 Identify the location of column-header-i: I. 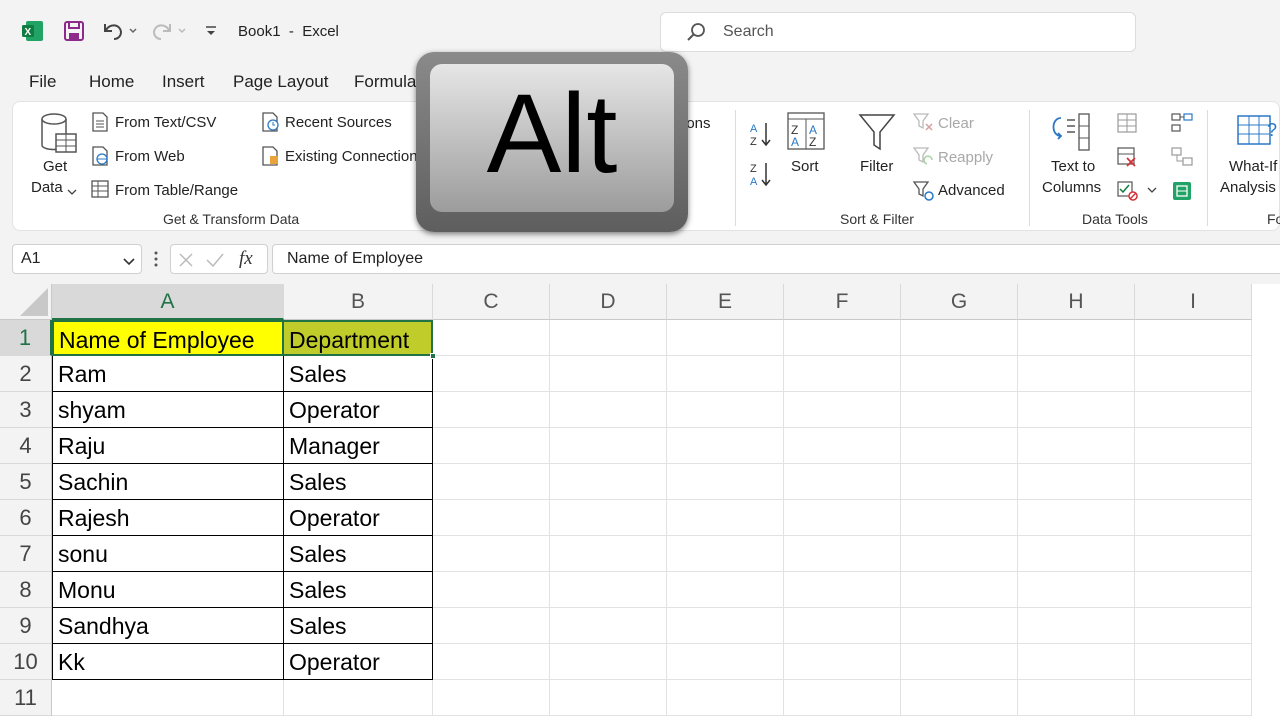
(1193, 302).